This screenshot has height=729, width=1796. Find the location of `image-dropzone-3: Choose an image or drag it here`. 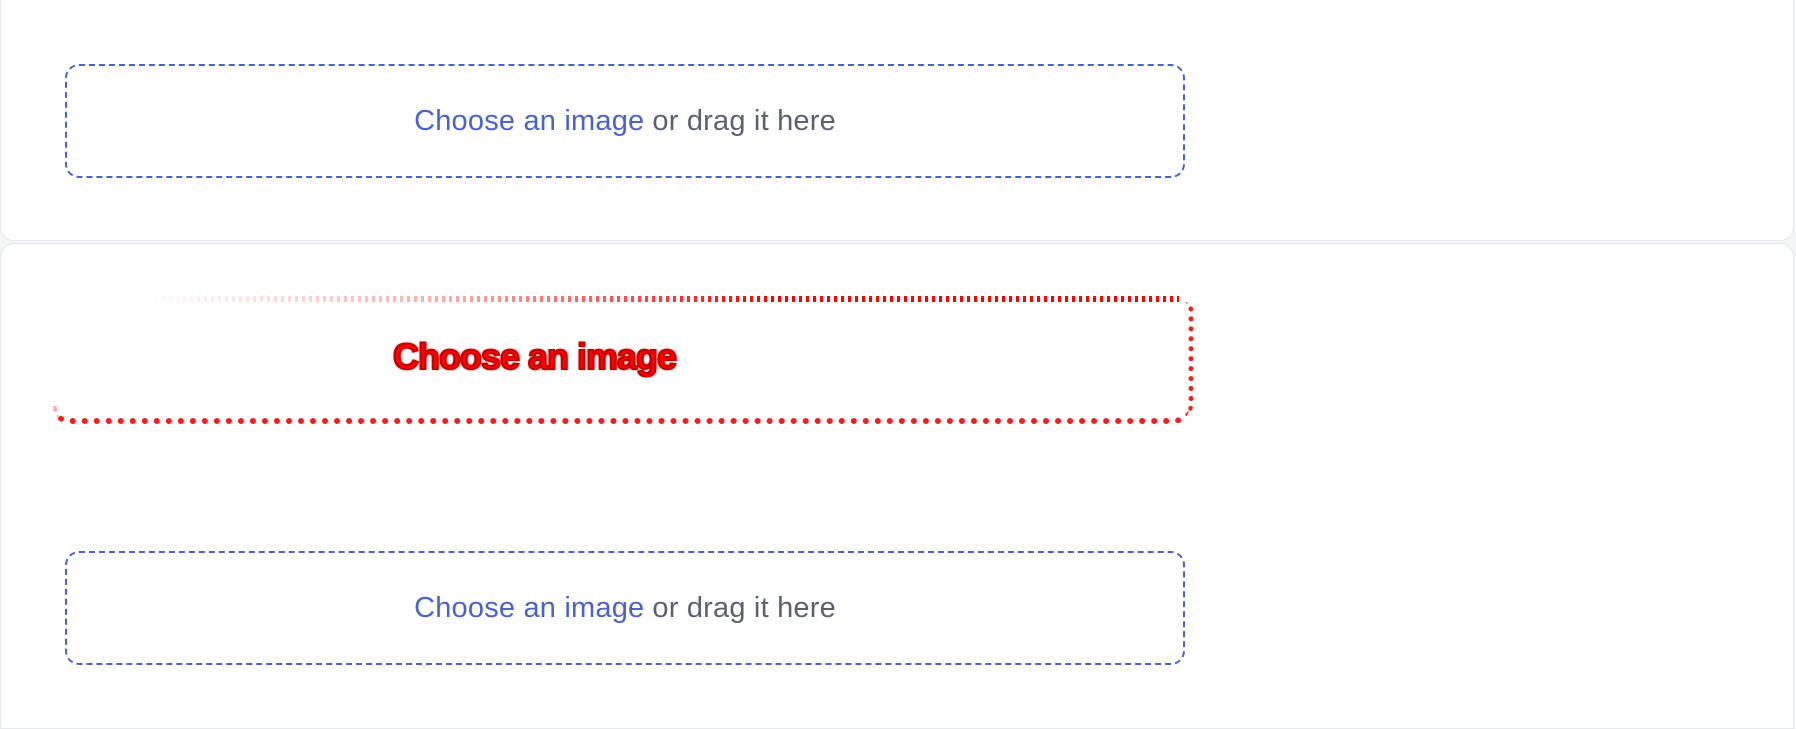

image-dropzone-3: Choose an image or drag it here is located at coordinates (625, 608).